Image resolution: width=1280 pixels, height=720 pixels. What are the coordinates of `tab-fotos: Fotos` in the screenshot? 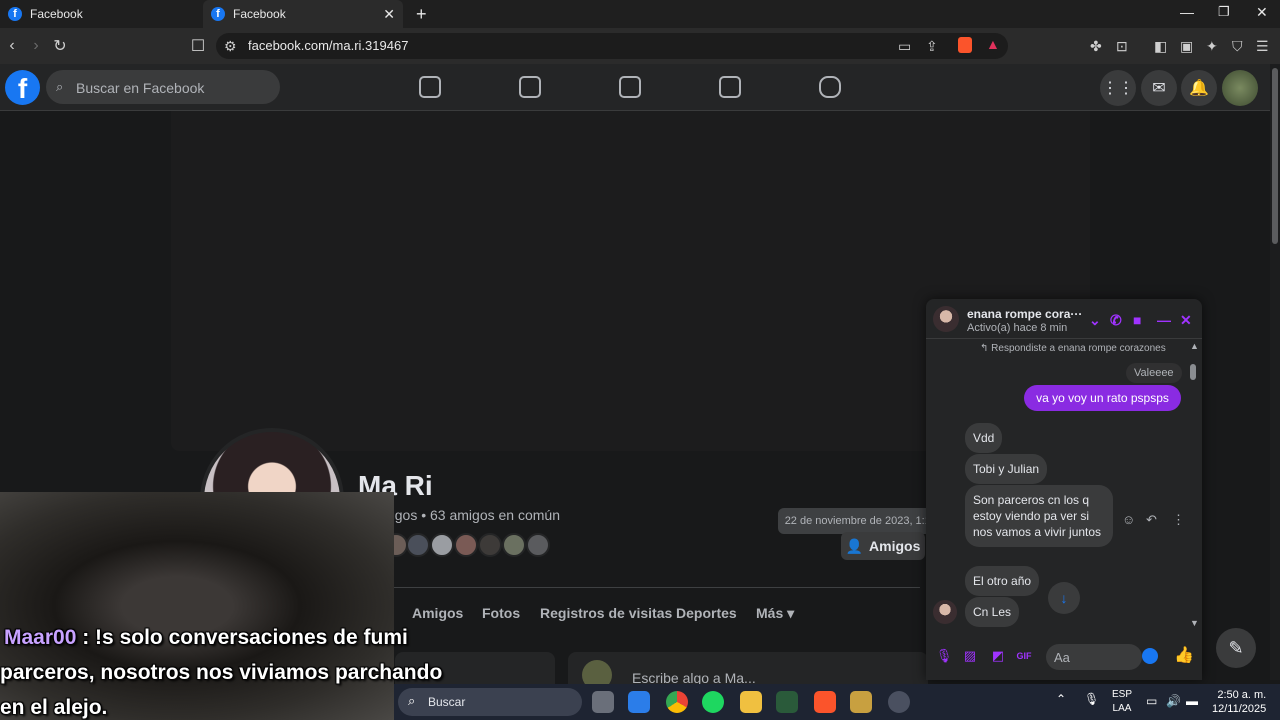 It's located at (501, 613).